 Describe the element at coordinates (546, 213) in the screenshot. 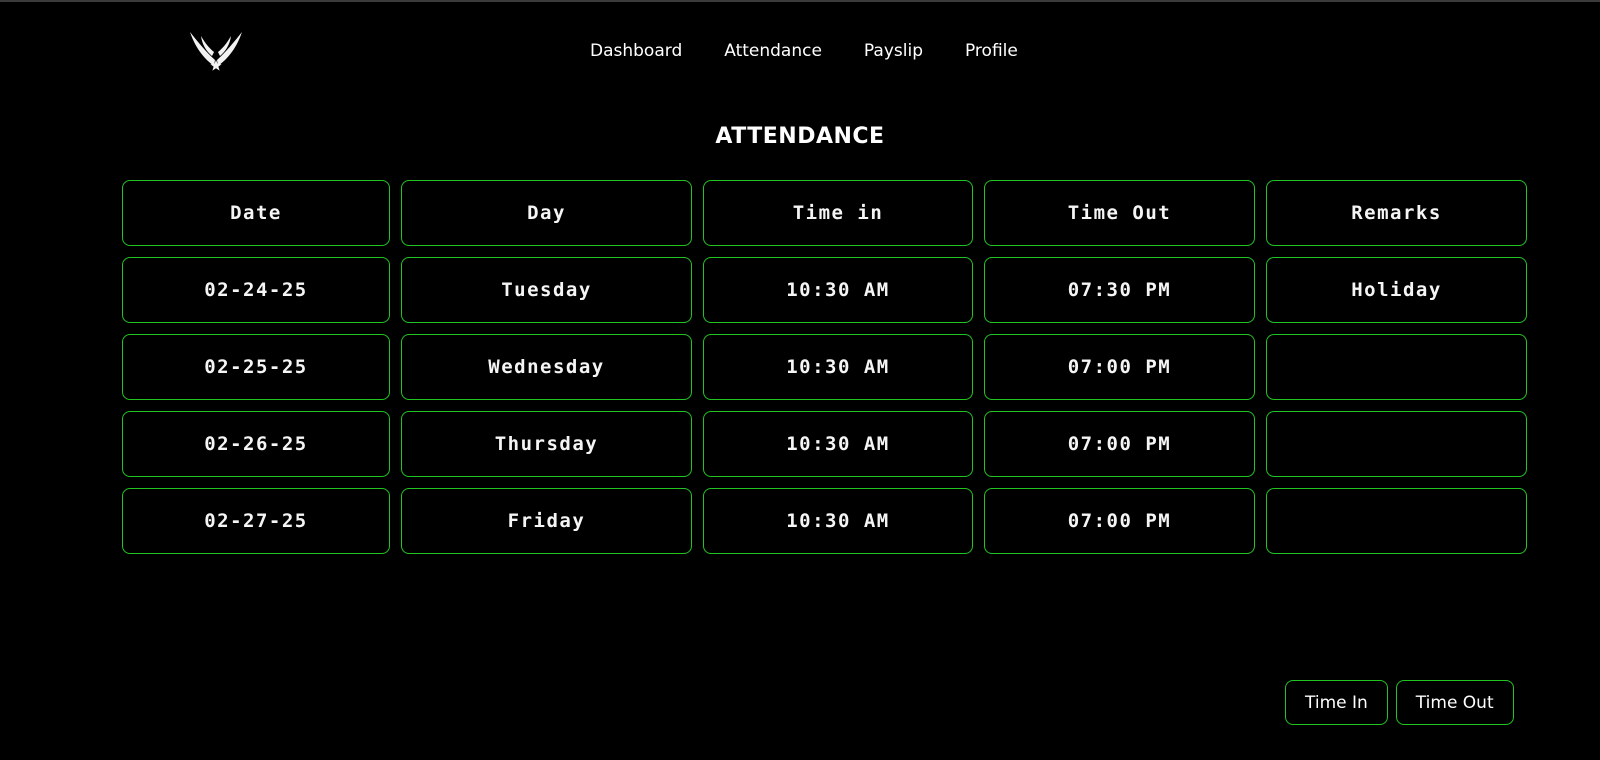

I see `header-day: Day` at that location.